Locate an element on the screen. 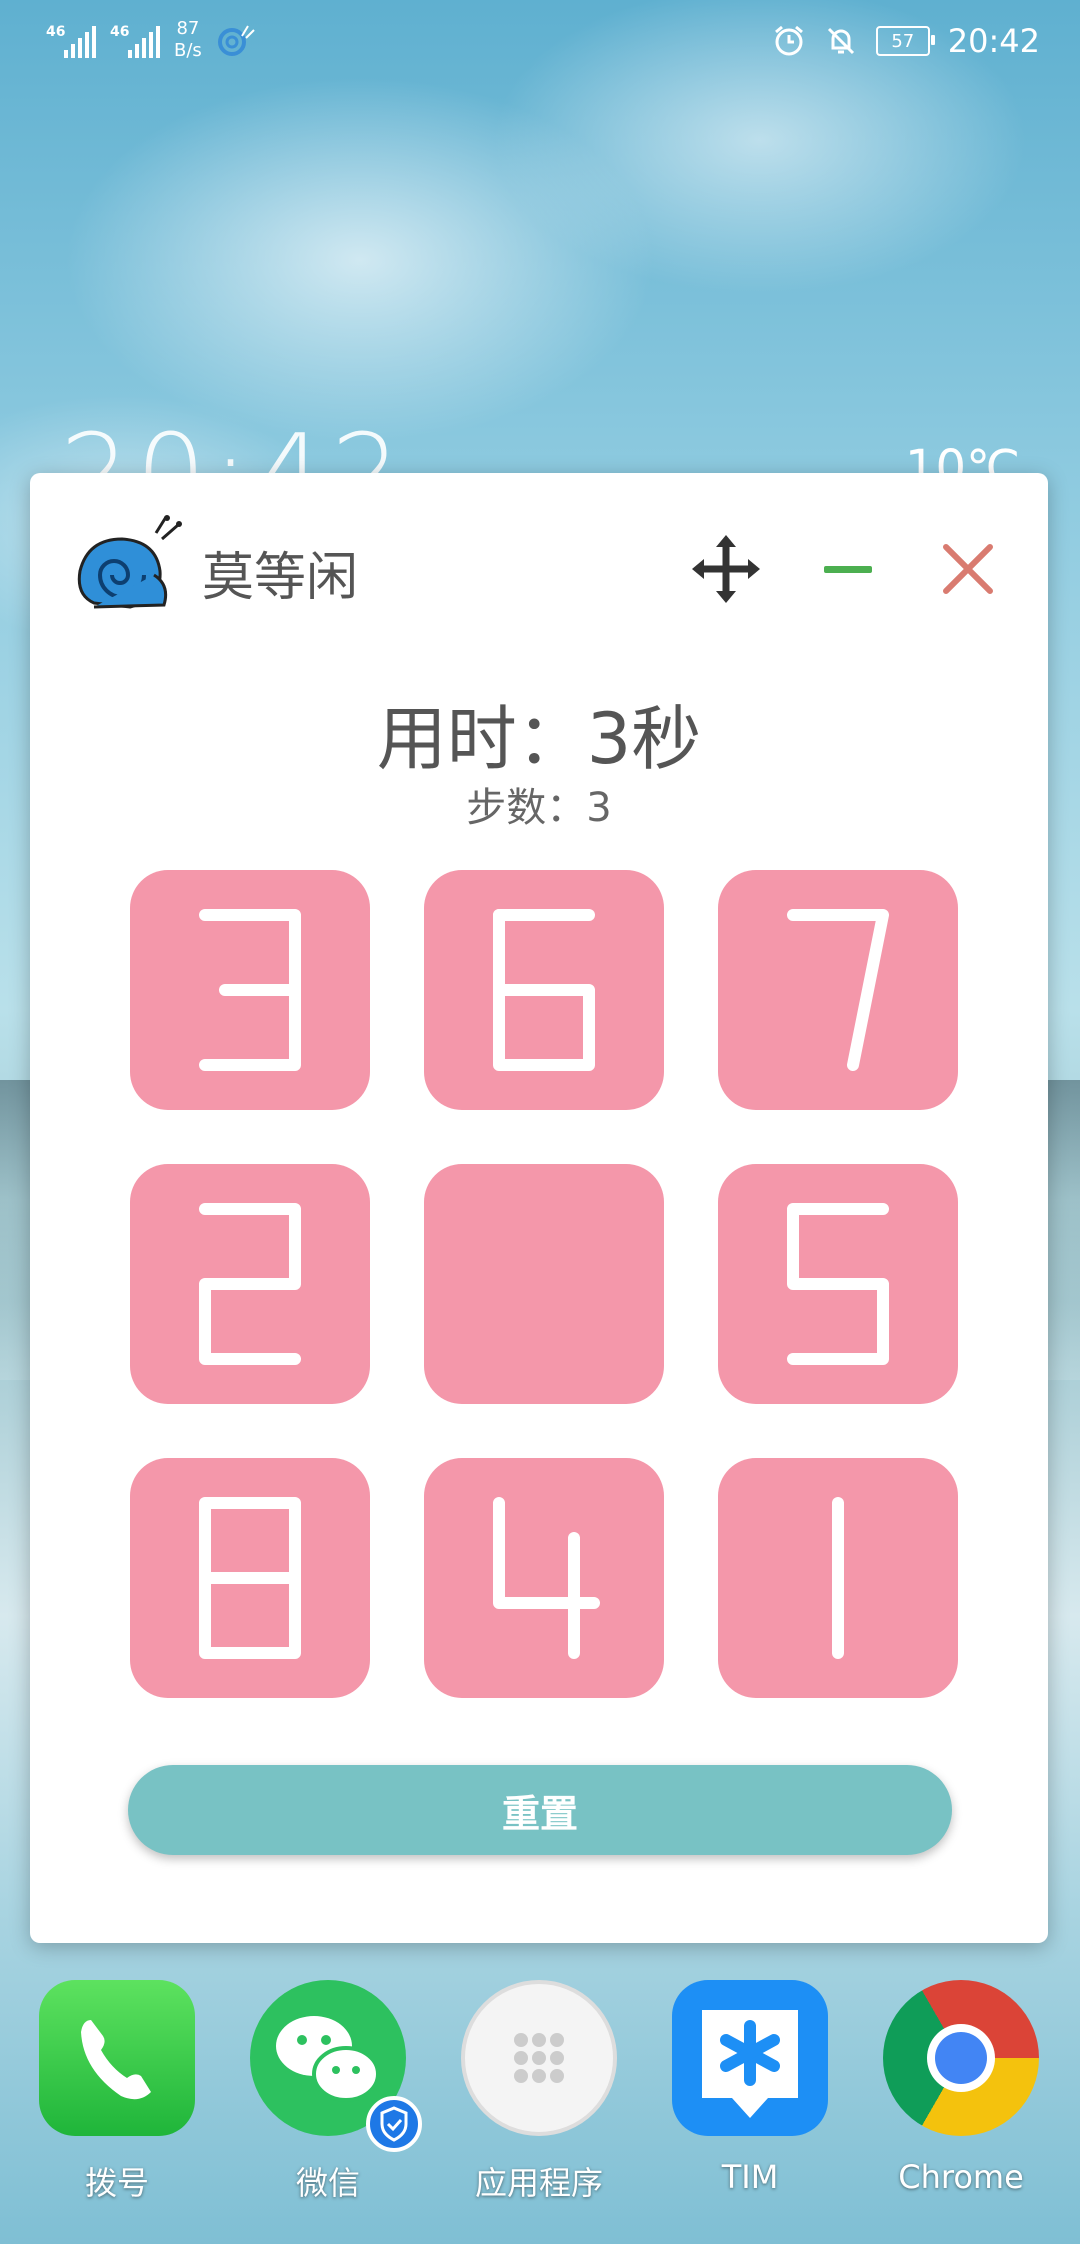 The height and width of the screenshot is (2244, 1080). alarm-icon is located at coordinates (788, 40).